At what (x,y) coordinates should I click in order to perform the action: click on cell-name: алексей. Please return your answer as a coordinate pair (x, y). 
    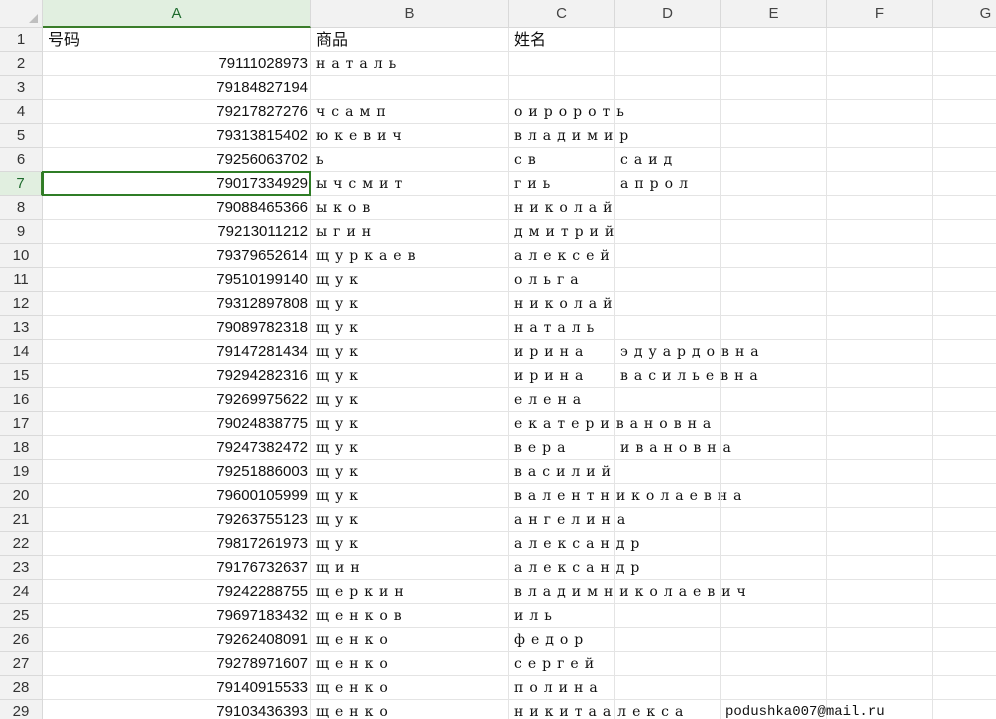
    Looking at the image, I should click on (562, 256).